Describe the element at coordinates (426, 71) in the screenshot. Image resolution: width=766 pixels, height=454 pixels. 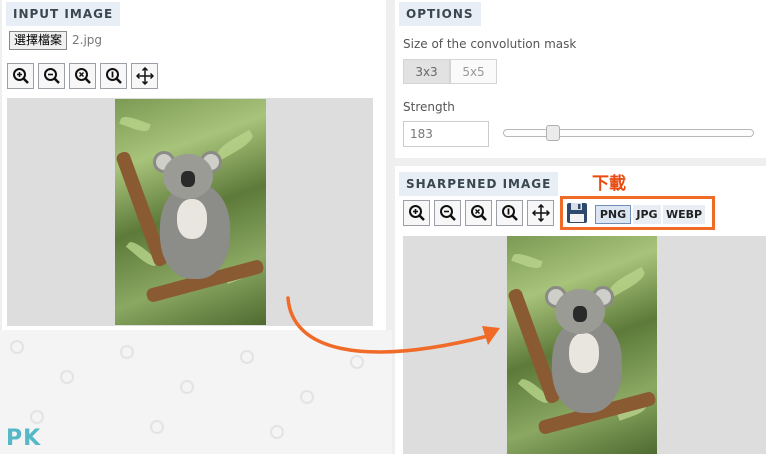
I see `mask-option-3x3: 3x3` at that location.